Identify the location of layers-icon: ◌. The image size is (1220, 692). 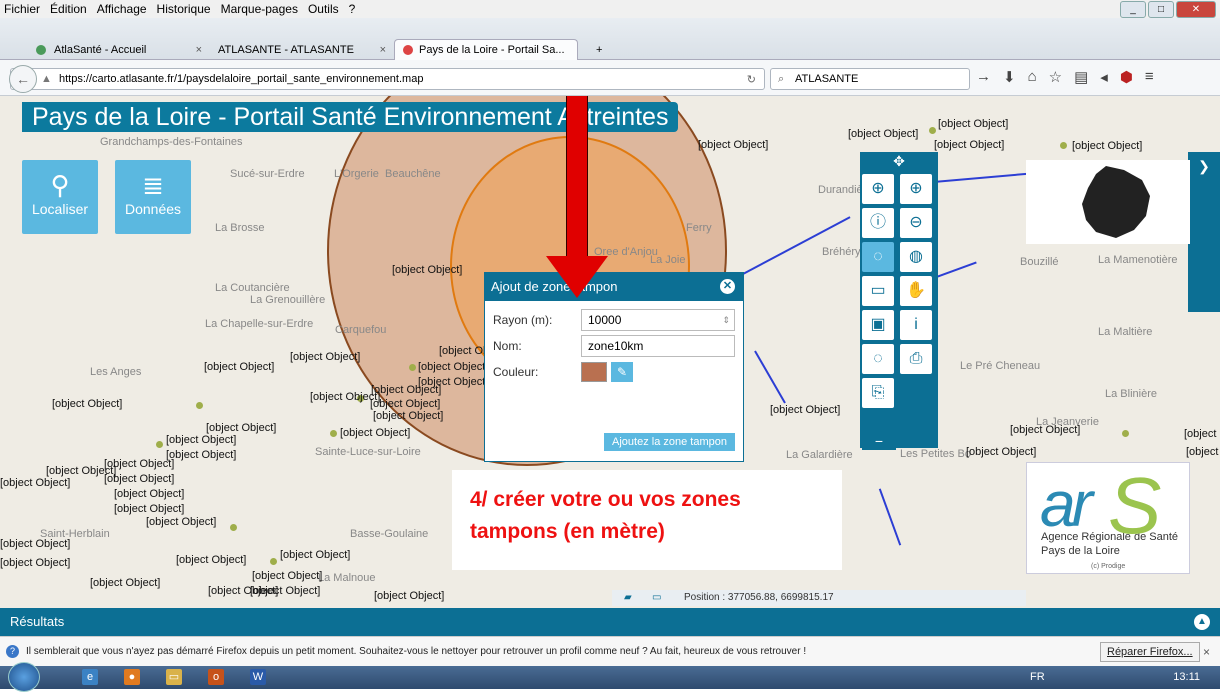
(878, 359).